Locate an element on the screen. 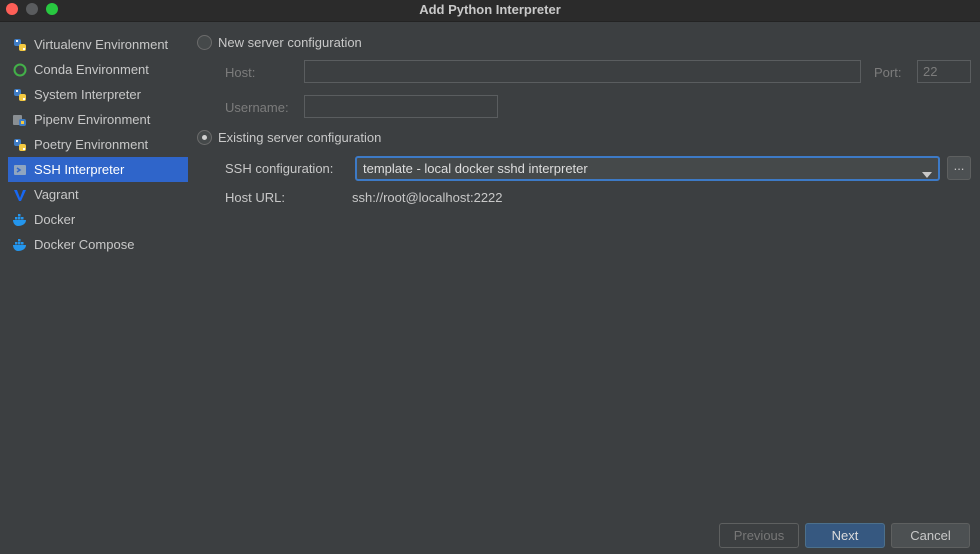 The height and width of the screenshot is (554, 980). title-bar: Add Python Interpreter is located at coordinates (490, 11).